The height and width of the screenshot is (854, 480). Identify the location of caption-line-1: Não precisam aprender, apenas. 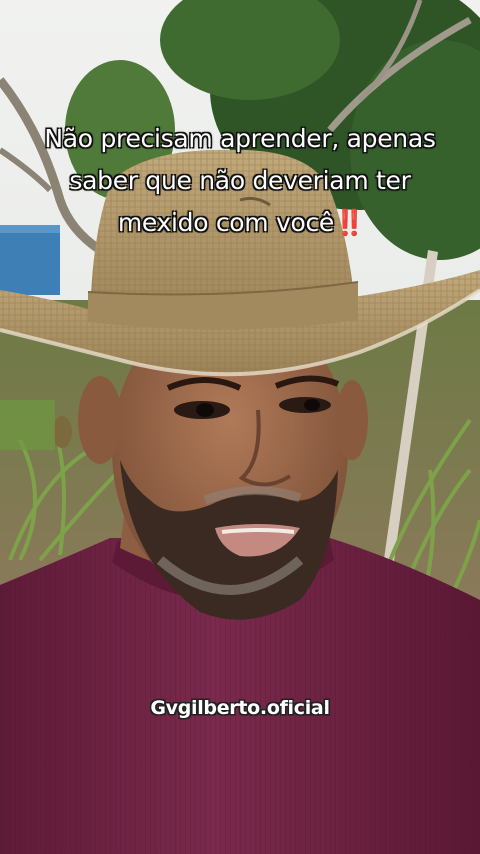
(240, 138).